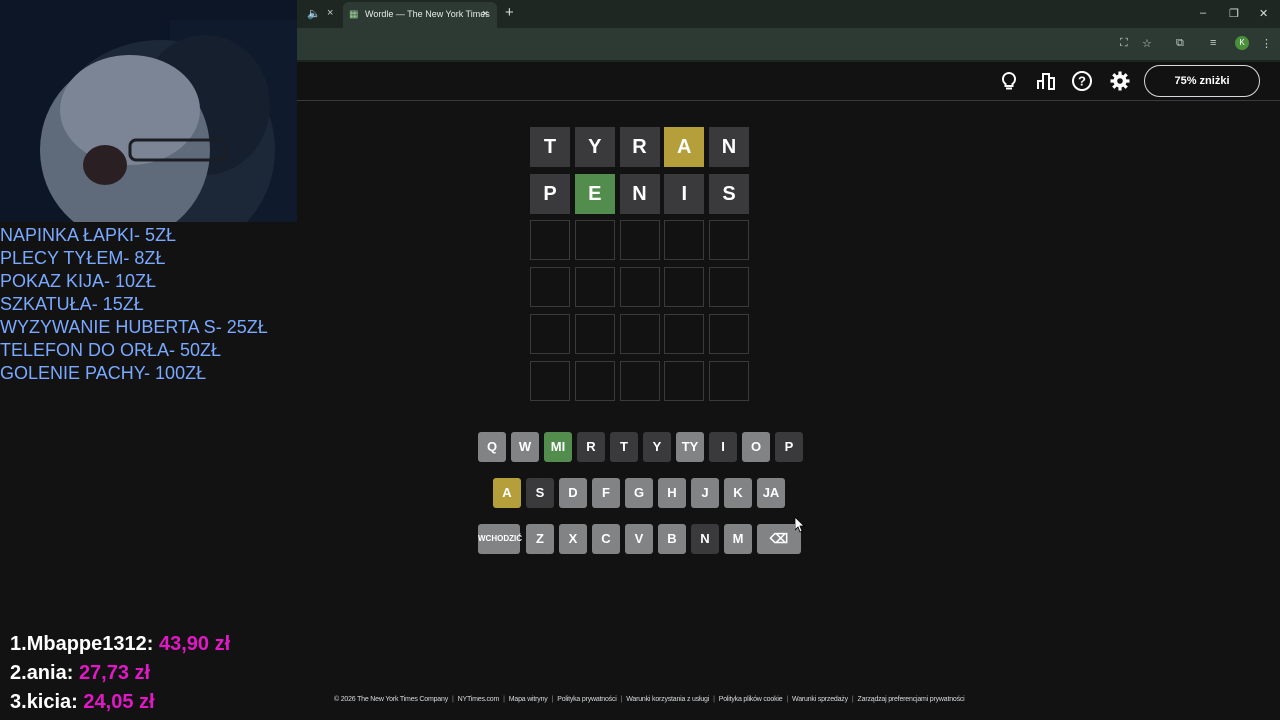  I want to click on key-m: M, so click(738, 539).